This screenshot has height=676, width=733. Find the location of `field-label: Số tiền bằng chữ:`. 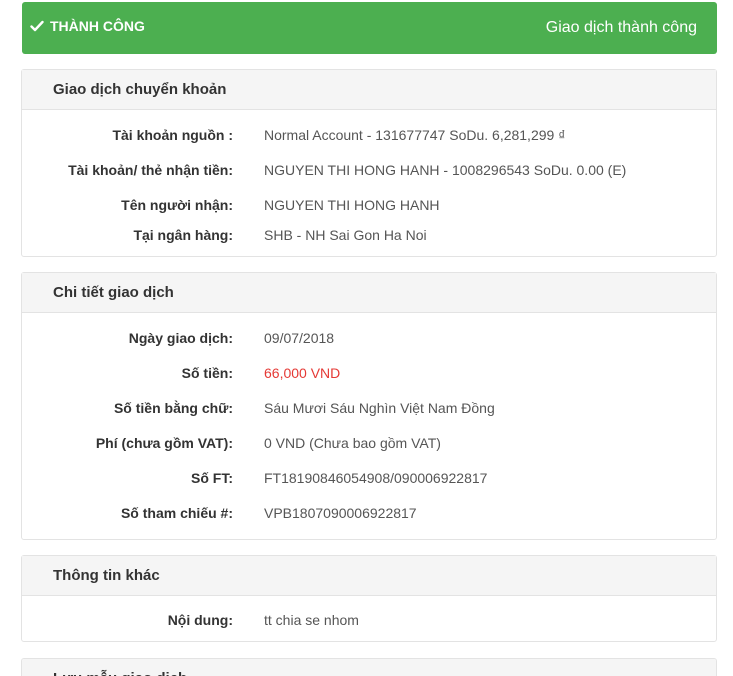

field-label: Số tiền bằng chữ: is located at coordinates (173, 408).